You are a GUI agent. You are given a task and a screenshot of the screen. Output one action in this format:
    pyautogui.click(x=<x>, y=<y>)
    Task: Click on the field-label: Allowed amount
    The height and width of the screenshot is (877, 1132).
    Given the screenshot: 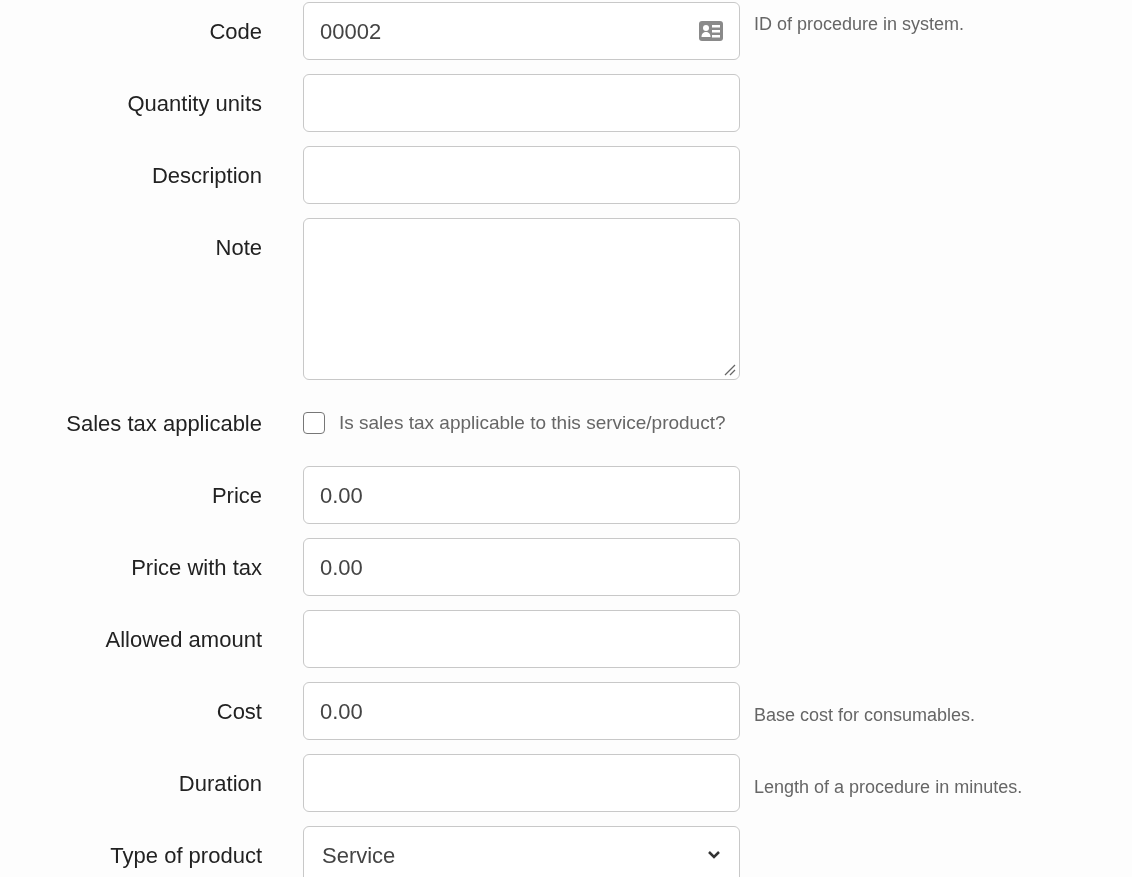 What is the action you would take?
    pyautogui.click(x=183, y=639)
    